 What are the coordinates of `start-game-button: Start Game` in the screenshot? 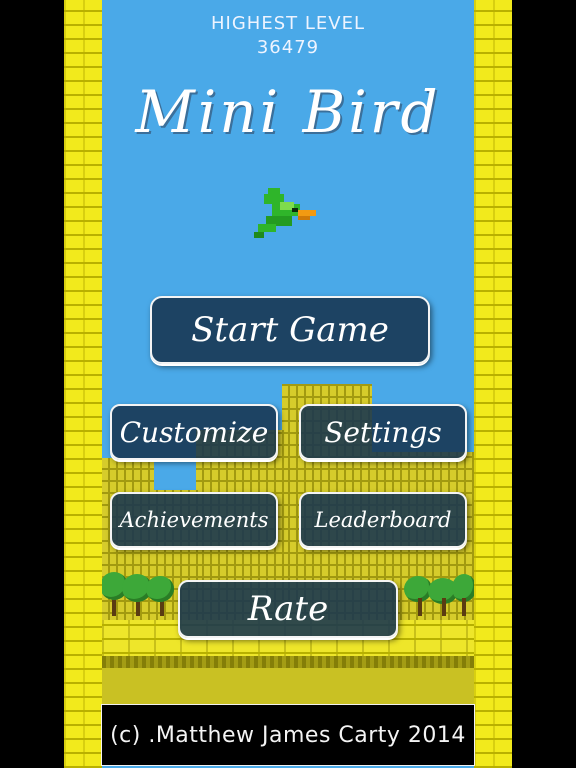 It's located at (290, 330).